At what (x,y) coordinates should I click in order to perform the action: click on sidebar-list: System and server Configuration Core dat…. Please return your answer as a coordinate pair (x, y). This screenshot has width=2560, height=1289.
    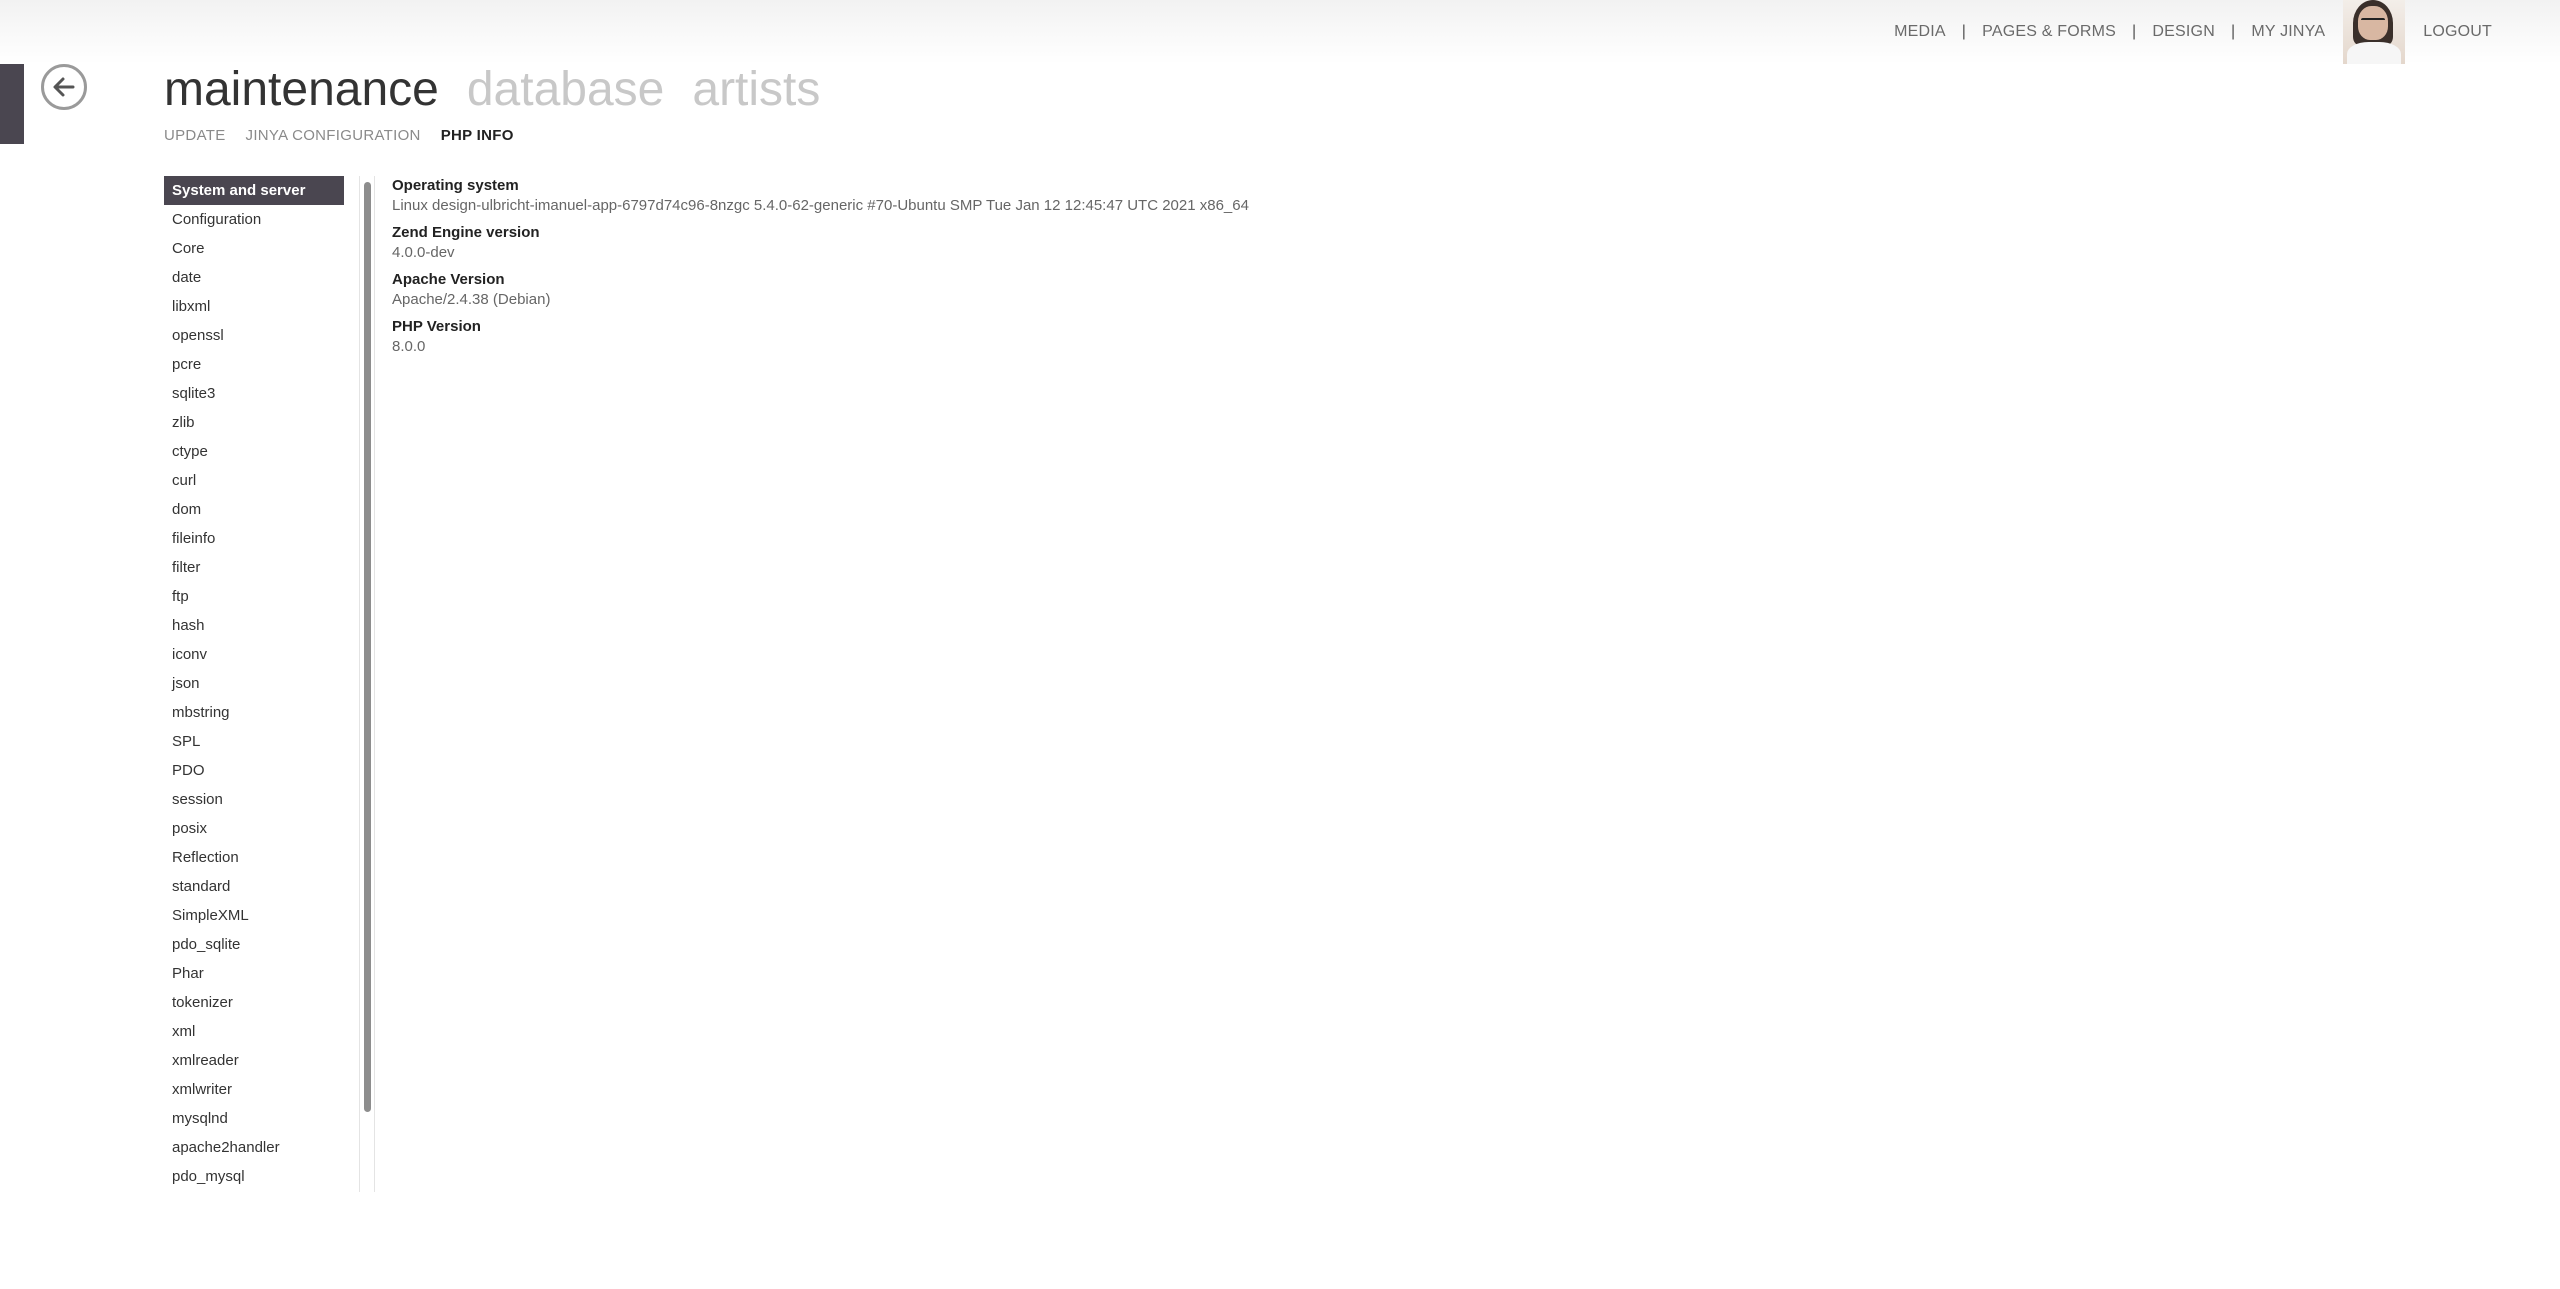
    Looking at the image, I should click on (254, 684).